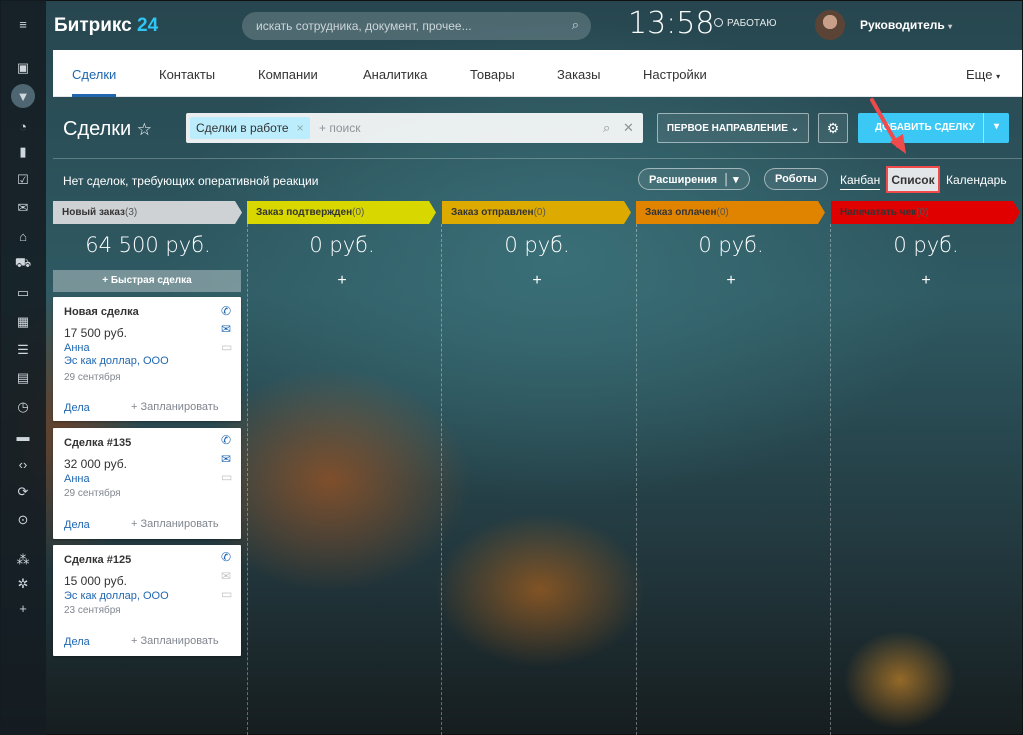 The width and height of the screenshot is (1023, 735). What do you see at coordinates (97, 129) in the screenshot?
I see `page-title-text: Сделки` at bounding box center [97, 129].